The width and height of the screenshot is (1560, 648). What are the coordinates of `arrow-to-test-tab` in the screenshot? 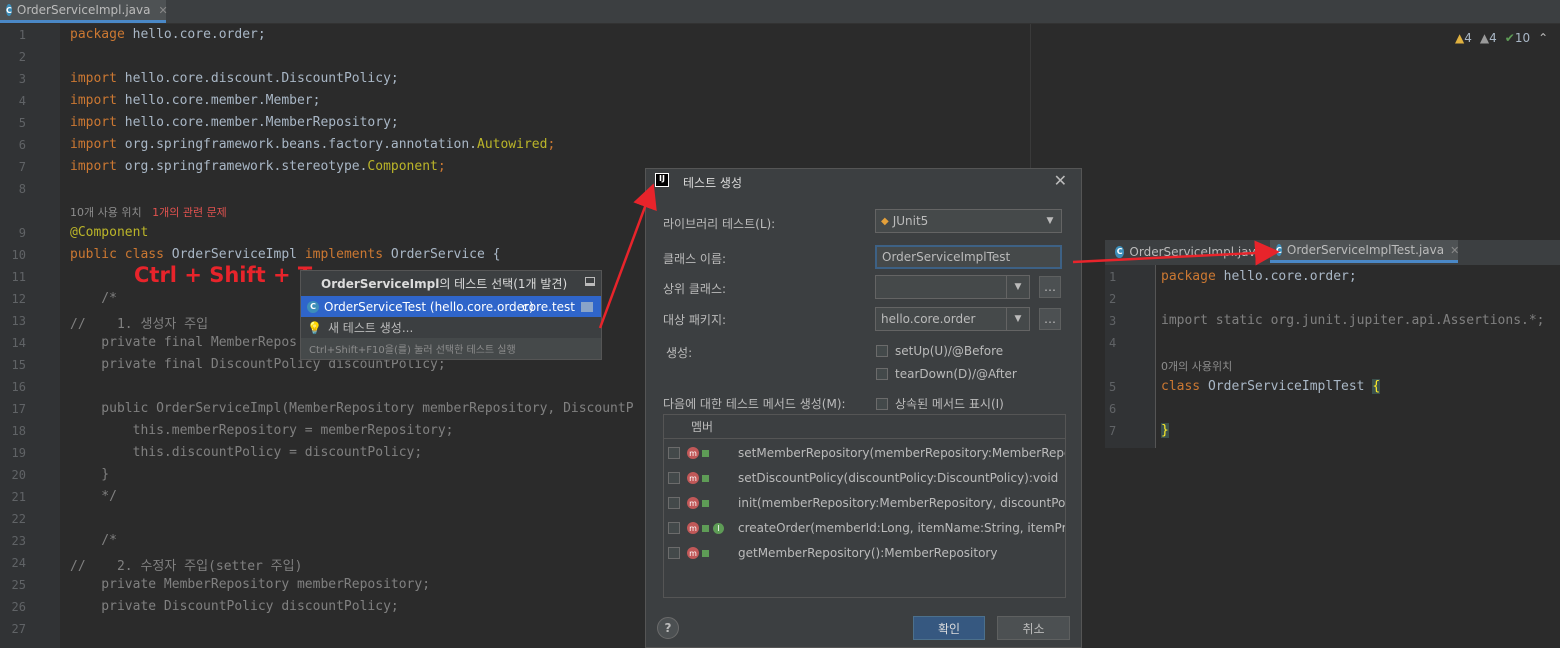 It's located at (1176, 253).